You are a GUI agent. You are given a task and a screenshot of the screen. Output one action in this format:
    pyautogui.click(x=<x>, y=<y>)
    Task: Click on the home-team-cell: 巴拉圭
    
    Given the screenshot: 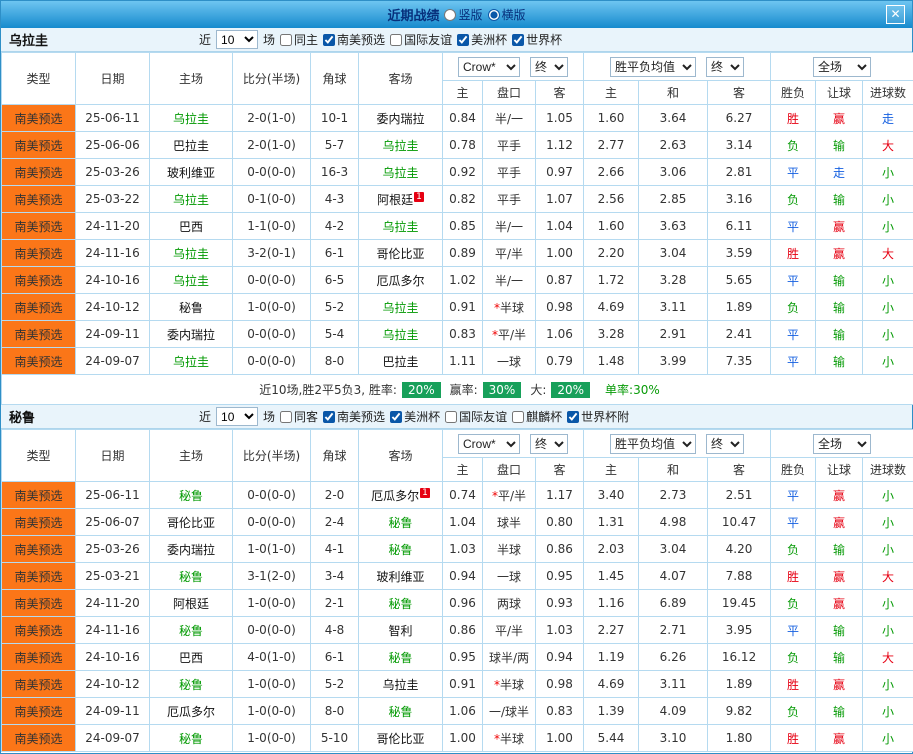 What is the action you would take?
    pyautogui.click(x=191, y=145)
    